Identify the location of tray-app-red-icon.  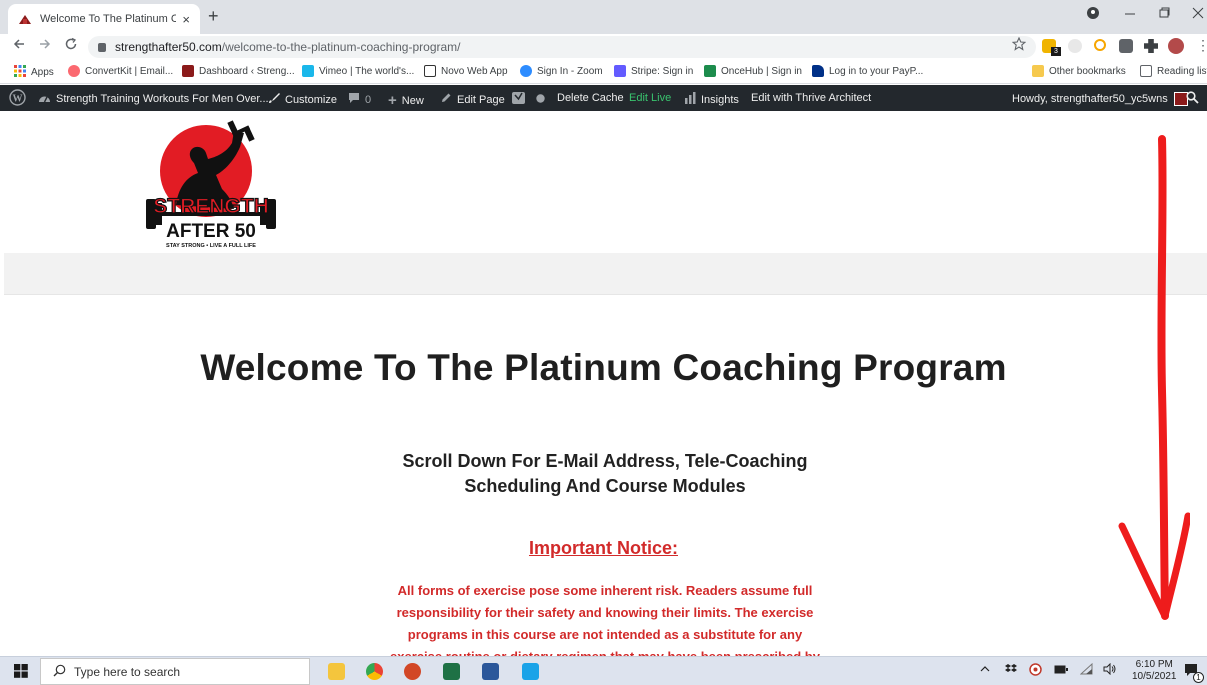
(1035, 671).